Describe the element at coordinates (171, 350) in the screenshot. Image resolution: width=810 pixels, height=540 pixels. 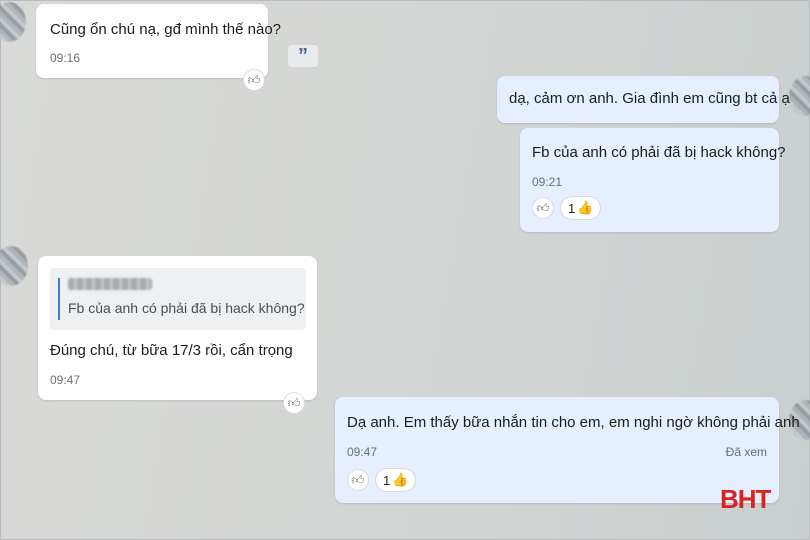
I see `message-text: Đúng chú, từ bữa 17/3 rồi, cẩn trọng` at that location.